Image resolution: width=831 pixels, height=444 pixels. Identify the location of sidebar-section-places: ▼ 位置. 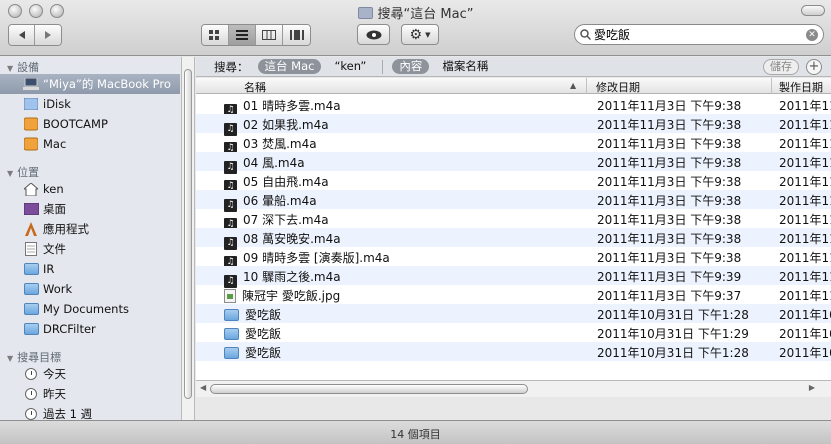
(23, 172).